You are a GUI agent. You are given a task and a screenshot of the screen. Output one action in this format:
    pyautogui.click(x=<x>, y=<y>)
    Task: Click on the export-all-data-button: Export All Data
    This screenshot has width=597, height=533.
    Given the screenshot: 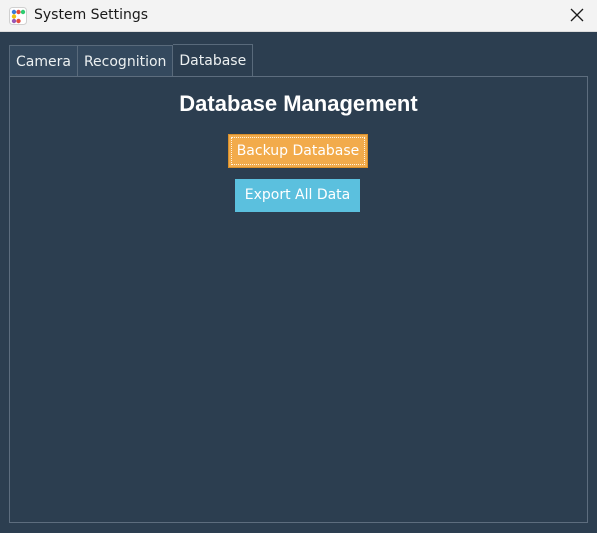 What is the action you would take?
    pyautogui.click(x=297, y=195)
    